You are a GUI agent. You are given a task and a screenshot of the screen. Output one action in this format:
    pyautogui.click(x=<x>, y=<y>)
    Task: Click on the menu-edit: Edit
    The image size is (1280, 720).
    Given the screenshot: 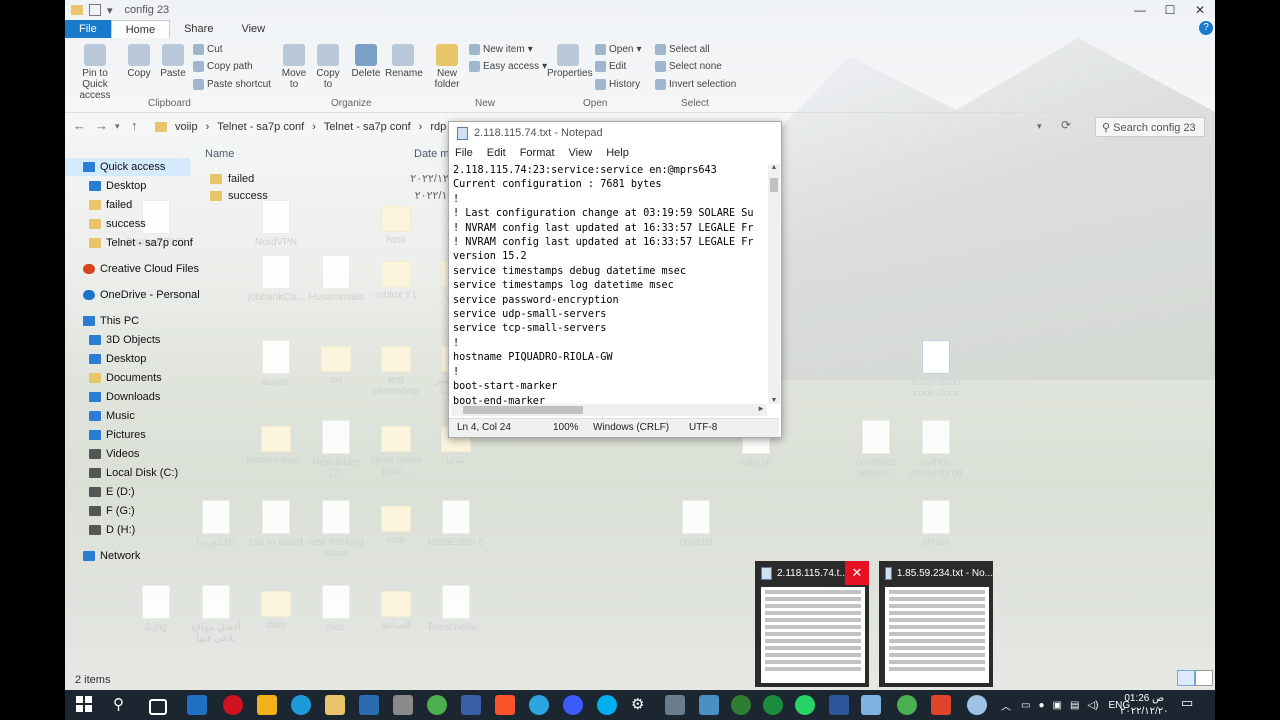 What is the action you would take?
    pyautogui.click(x=496, y=153)
    